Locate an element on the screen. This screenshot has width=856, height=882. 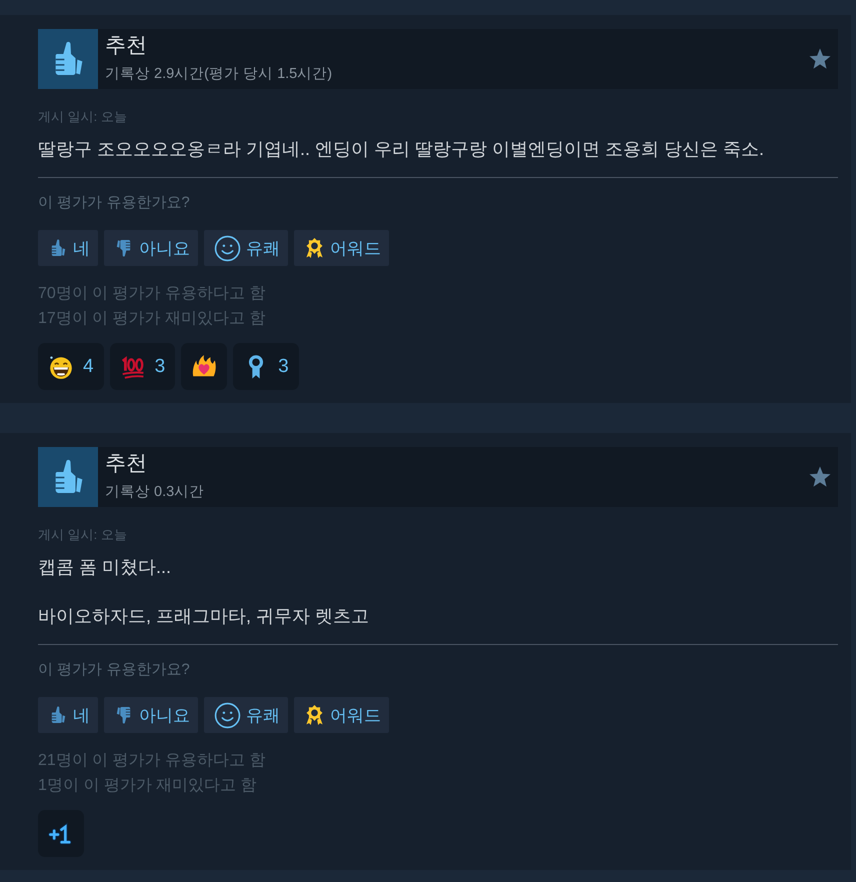
playtime-text: 기록상 0.3시간 is located at coordinates (154, 492).